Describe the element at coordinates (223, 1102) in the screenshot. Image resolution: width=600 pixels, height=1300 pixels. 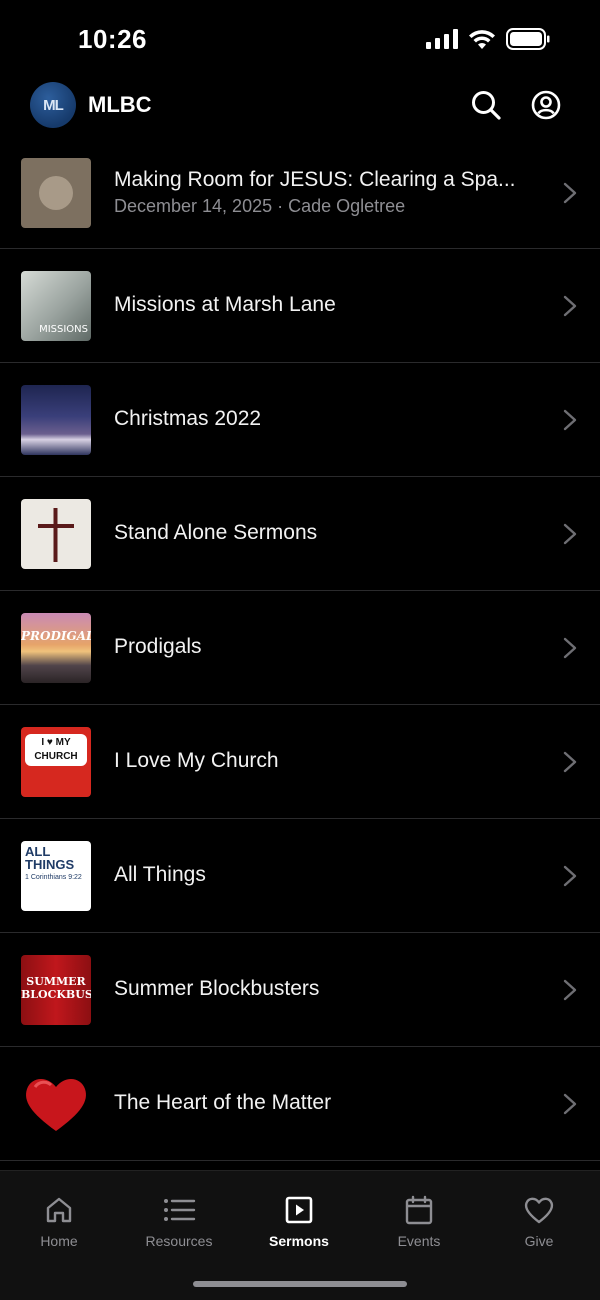
I see `list-item-title: The Heart of the Matter` at that location.